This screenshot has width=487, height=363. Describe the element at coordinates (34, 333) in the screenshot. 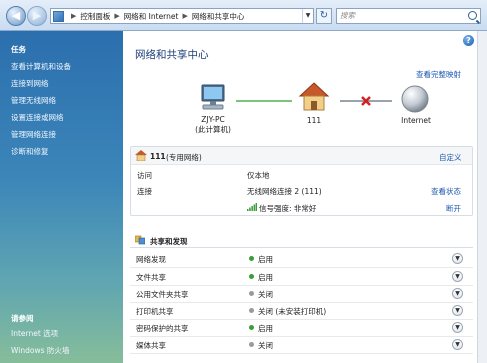

I see `sidebar-link-internet-options: Internet 选项` at that location.